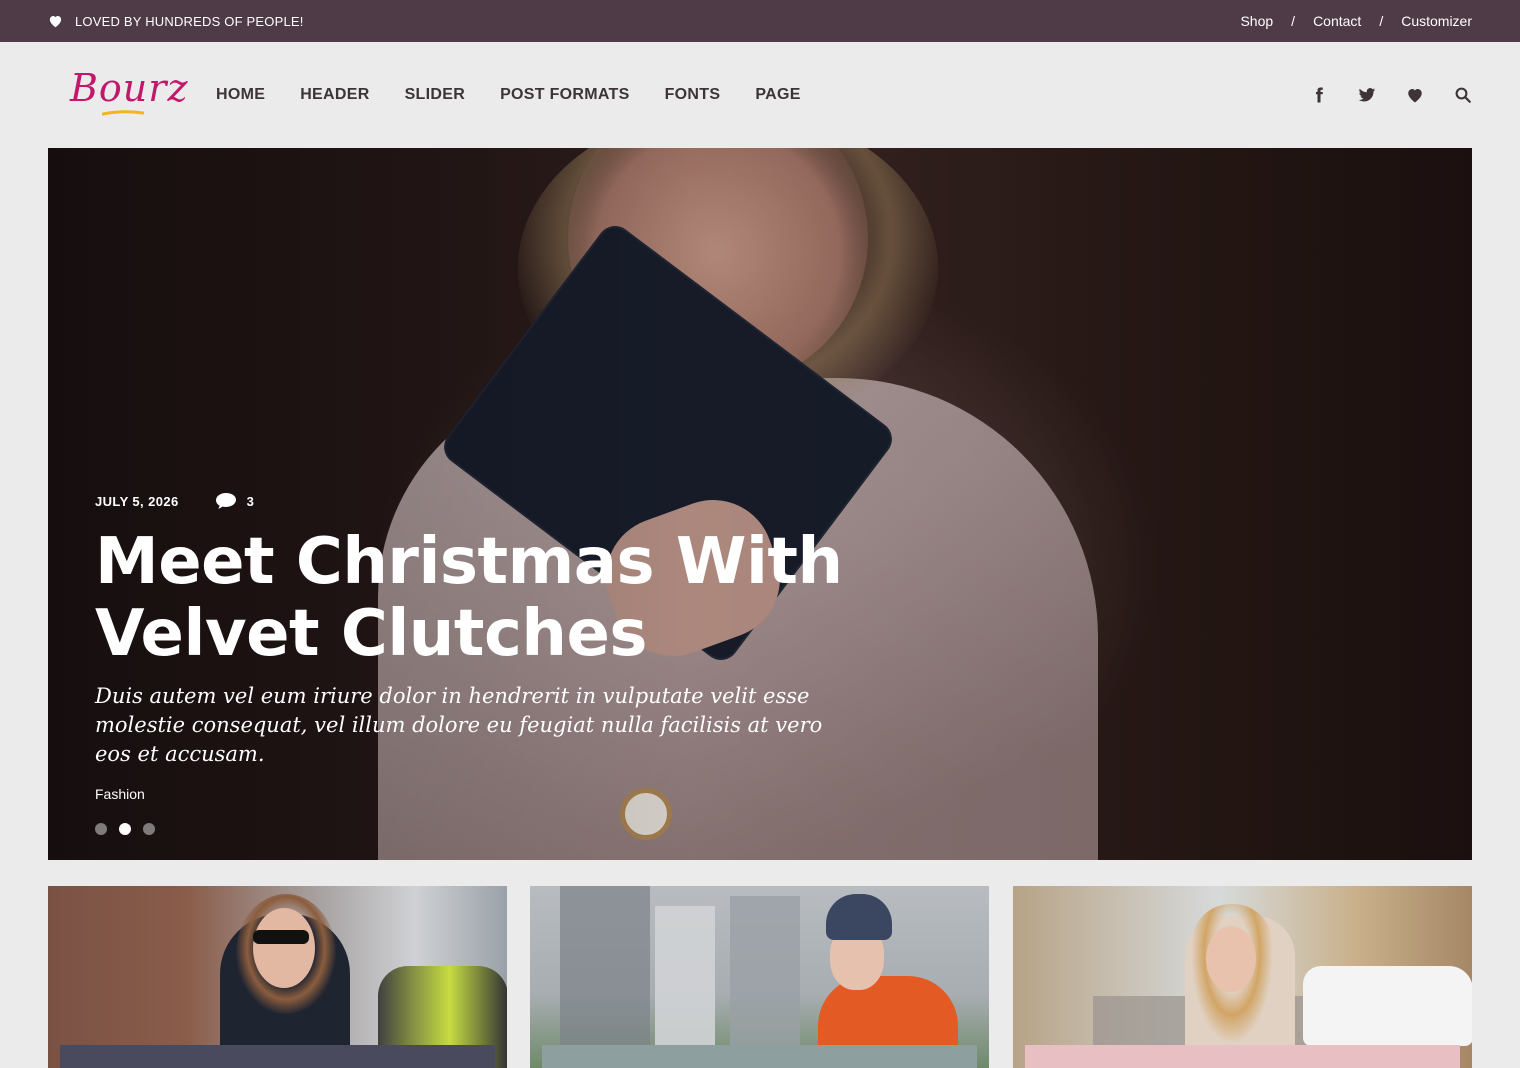 This screenshot has width=1520, height=1068. Describe the element at coordinates (123, 113) in the screenshot. I see `logo-underline` at that location.